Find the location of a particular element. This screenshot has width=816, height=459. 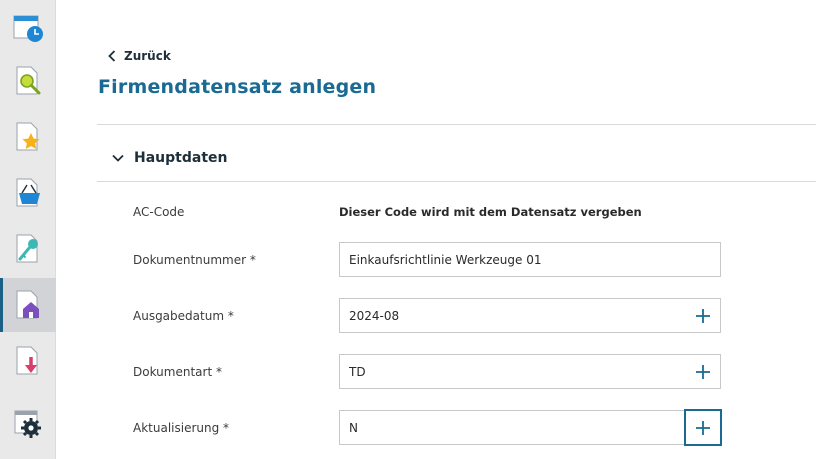

dokumentart-add-button is located at coordinates (703, 371).